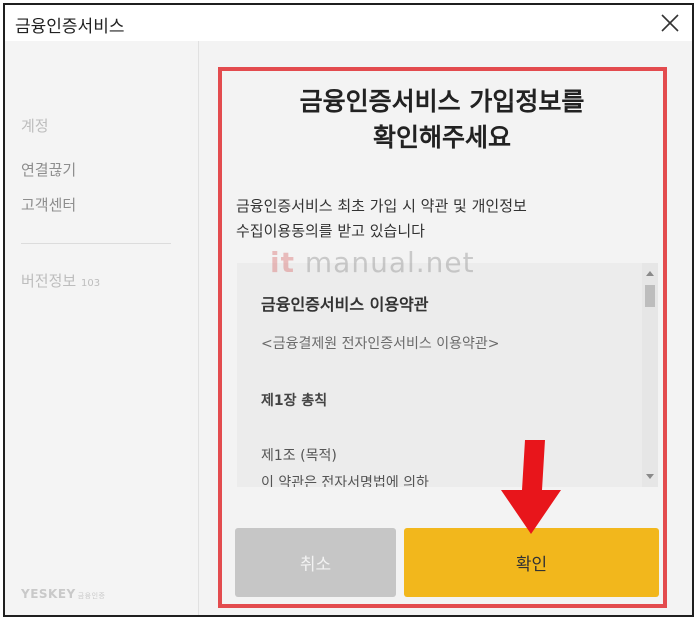 The height and width of the screenshot is (623, 700). What do you see at coordinates (96, 243) in the screenshot?
I see `sidebar-divider` at bounding box center [96, 243].